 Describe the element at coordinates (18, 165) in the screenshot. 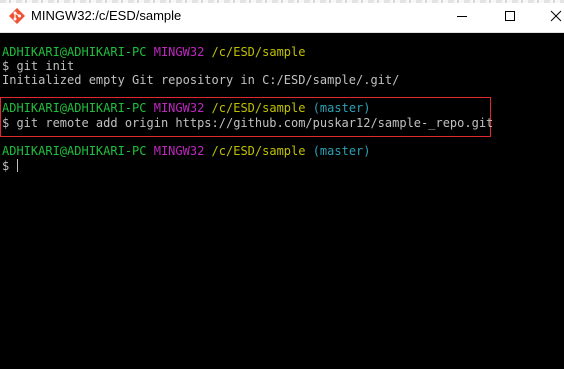

I see `text-cursor` at that location.